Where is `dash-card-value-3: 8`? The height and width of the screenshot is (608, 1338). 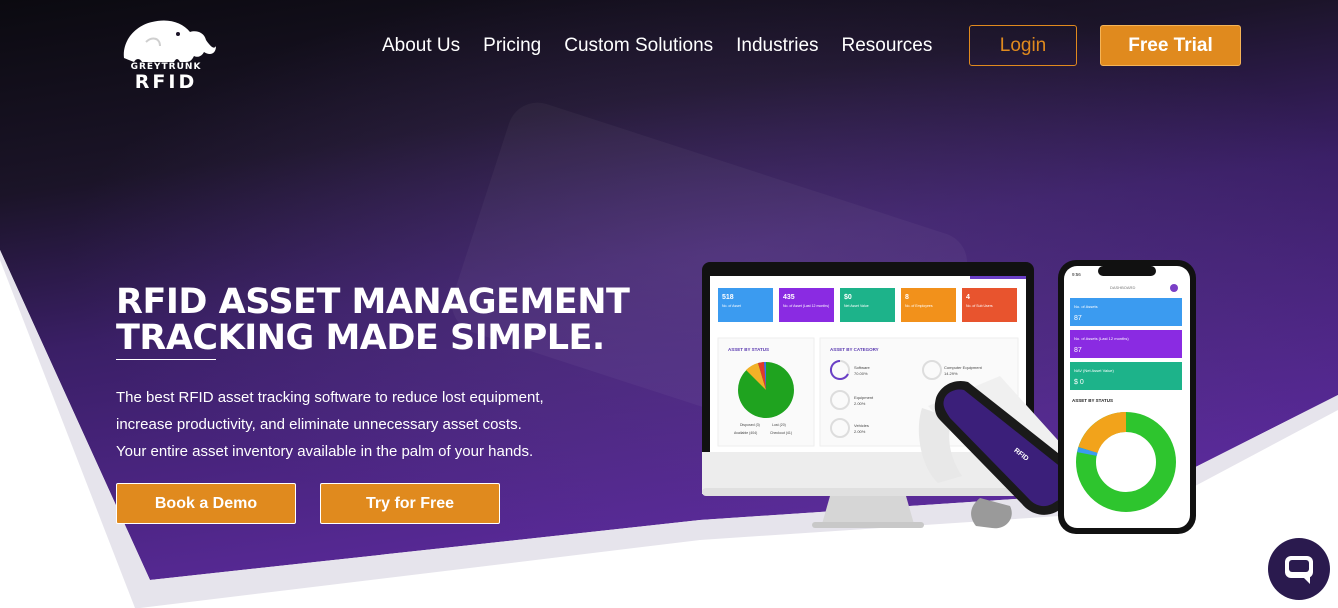 dash-card-value-3: 8 is located at coordinates (907, 297).